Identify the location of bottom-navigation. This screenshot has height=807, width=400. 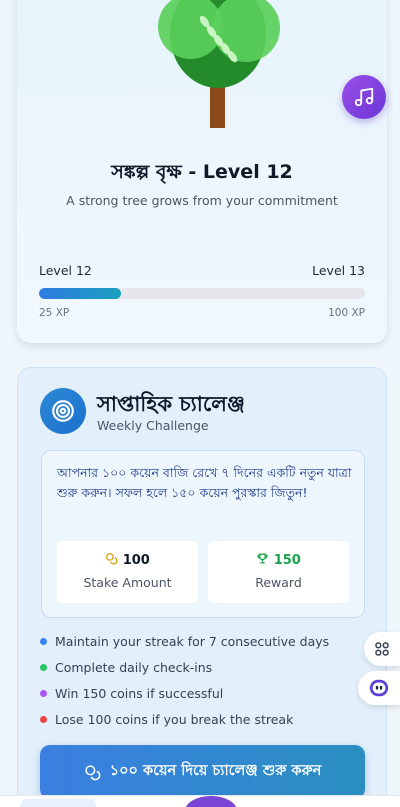
(200, 801).